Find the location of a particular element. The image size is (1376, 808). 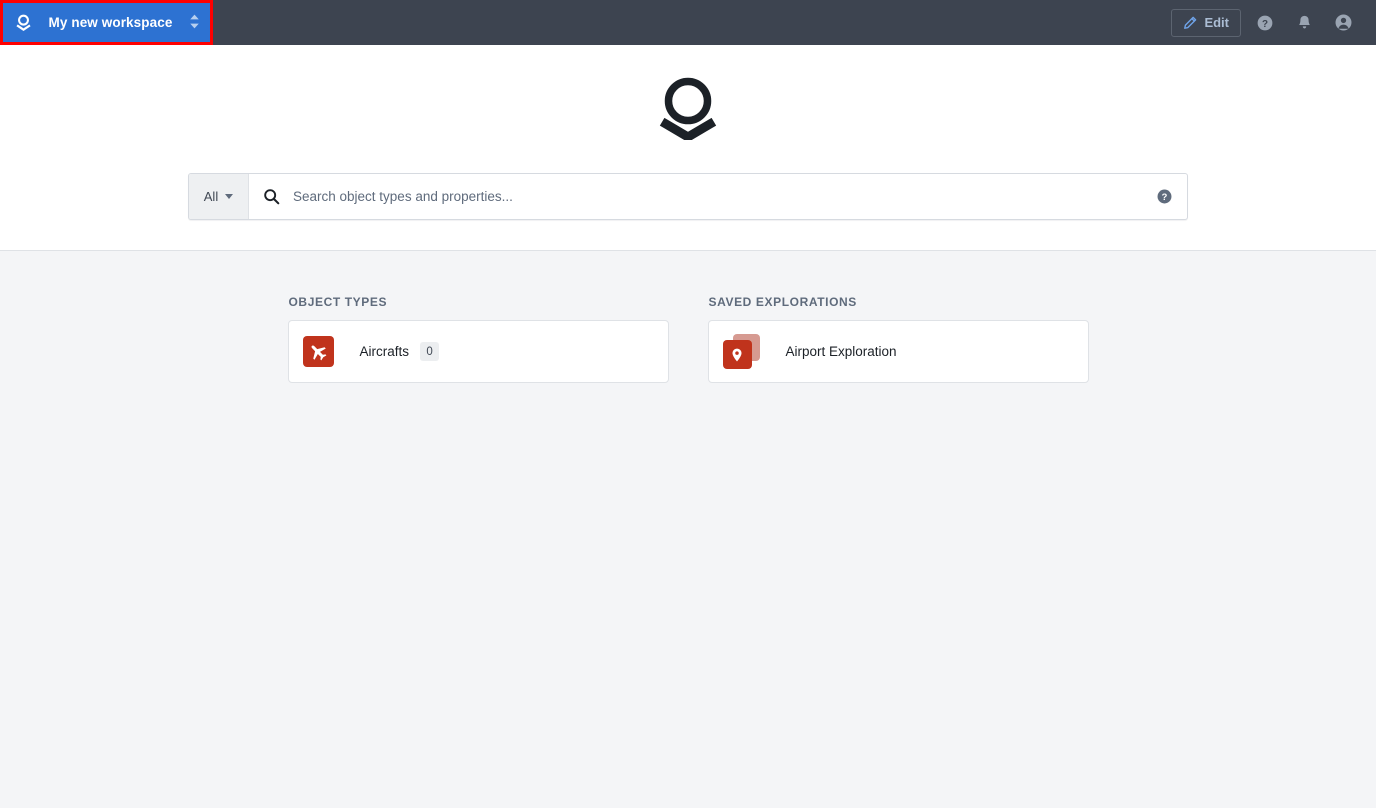

search-scope-dropdown: All is located at coordinates (219, 196).